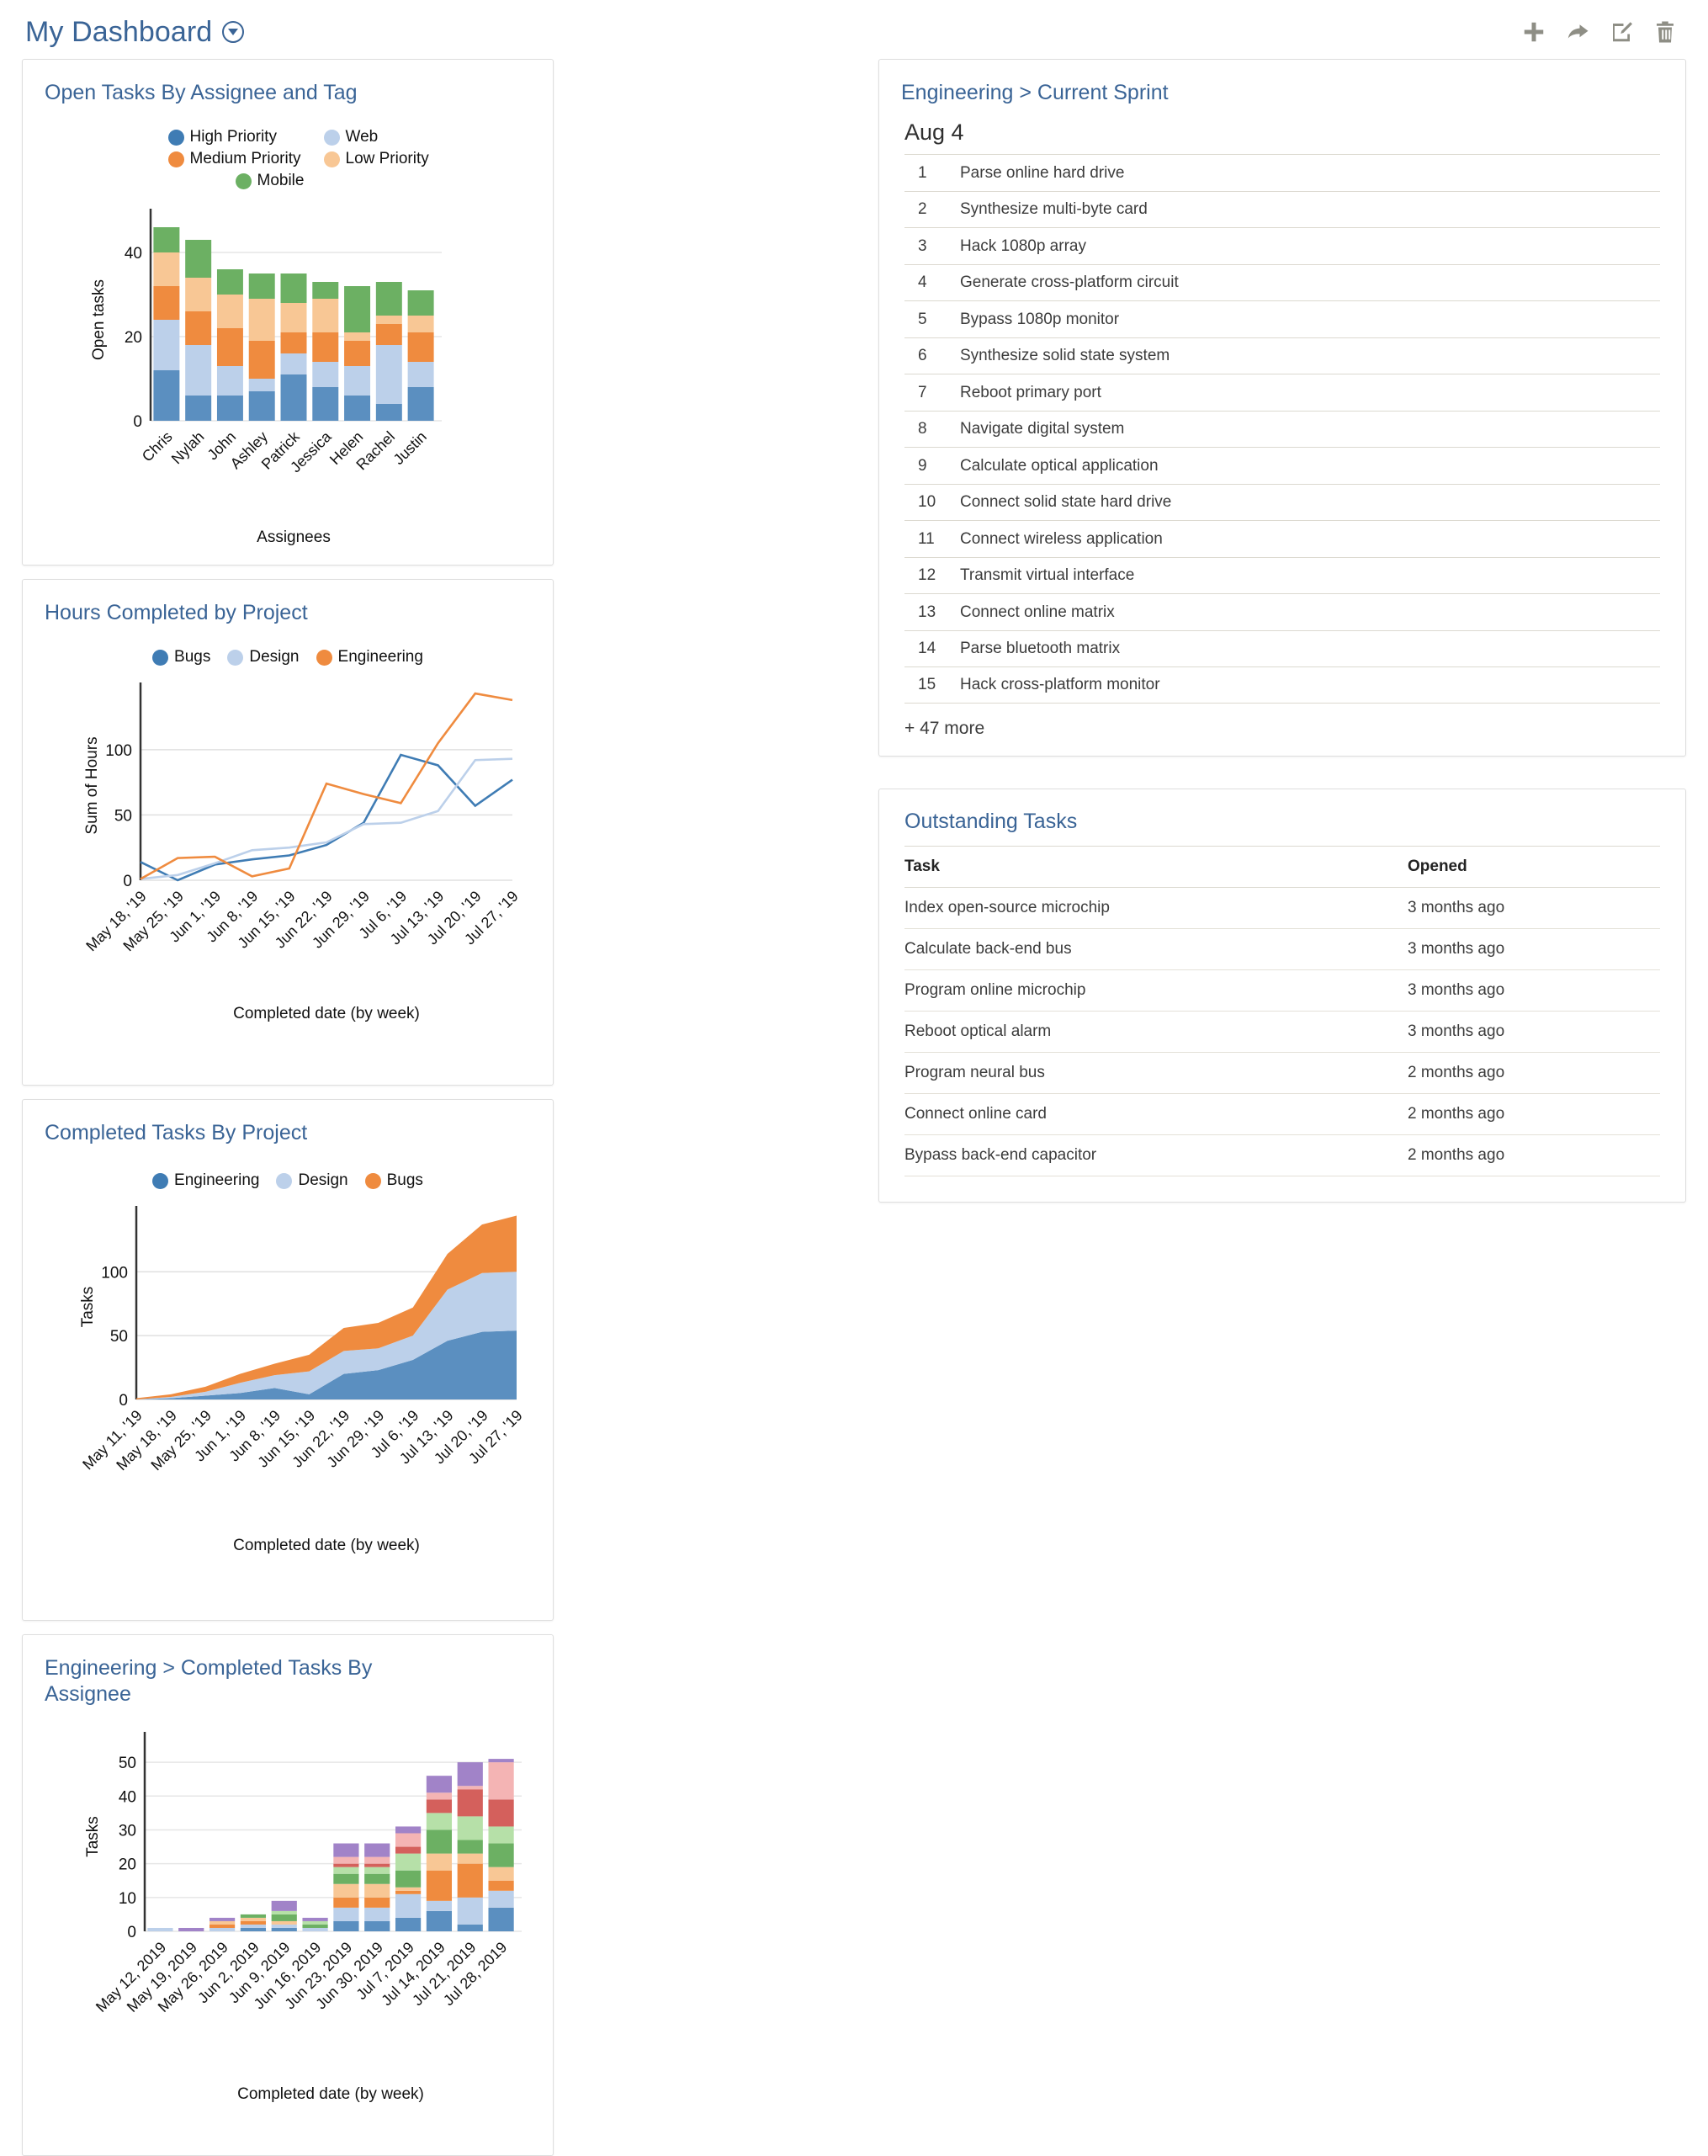 The image size is (1708, 2156). I want to click on legend-label: Bugs, so click(193, 657).